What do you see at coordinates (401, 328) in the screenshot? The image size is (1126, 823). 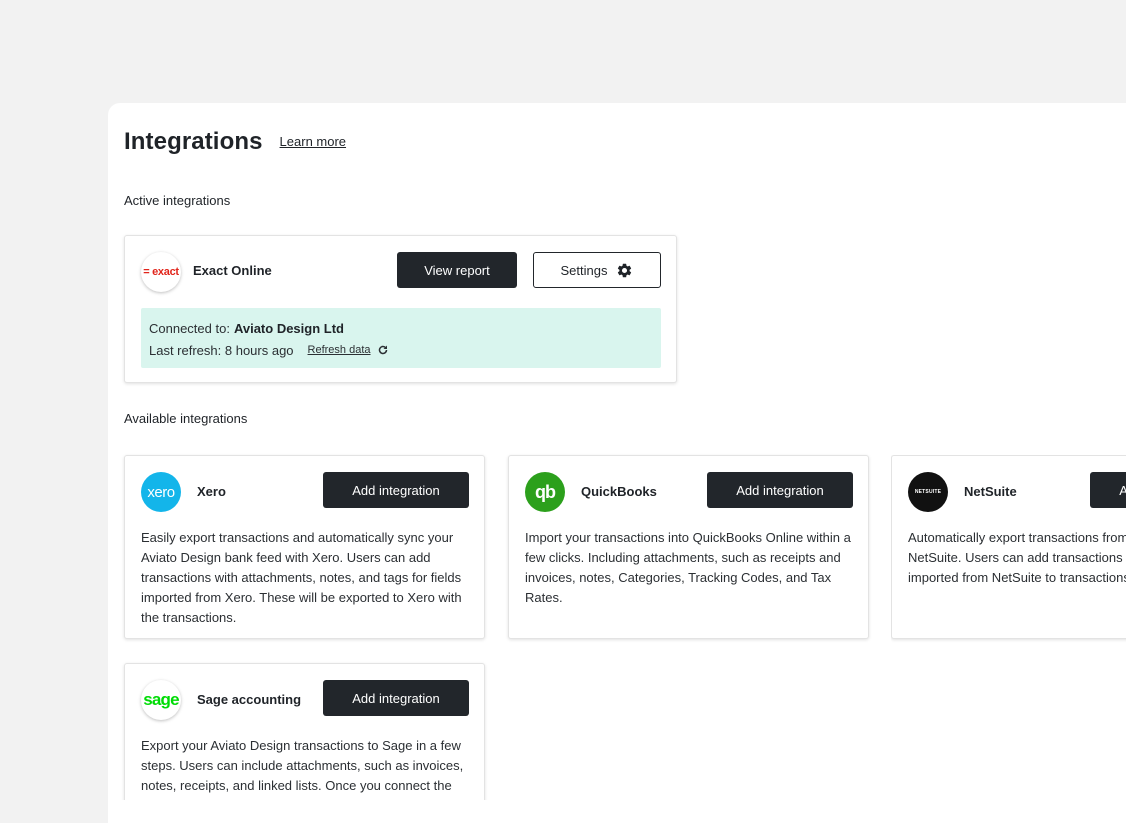 I see `connected-to-line: Connected to: Aviato Design Ltd` at bounding box center [401, 328].